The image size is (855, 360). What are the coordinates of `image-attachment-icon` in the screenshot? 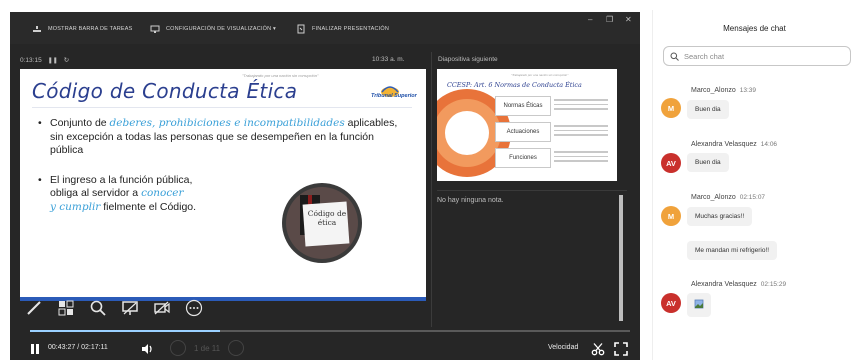 It's located at (699, 304).